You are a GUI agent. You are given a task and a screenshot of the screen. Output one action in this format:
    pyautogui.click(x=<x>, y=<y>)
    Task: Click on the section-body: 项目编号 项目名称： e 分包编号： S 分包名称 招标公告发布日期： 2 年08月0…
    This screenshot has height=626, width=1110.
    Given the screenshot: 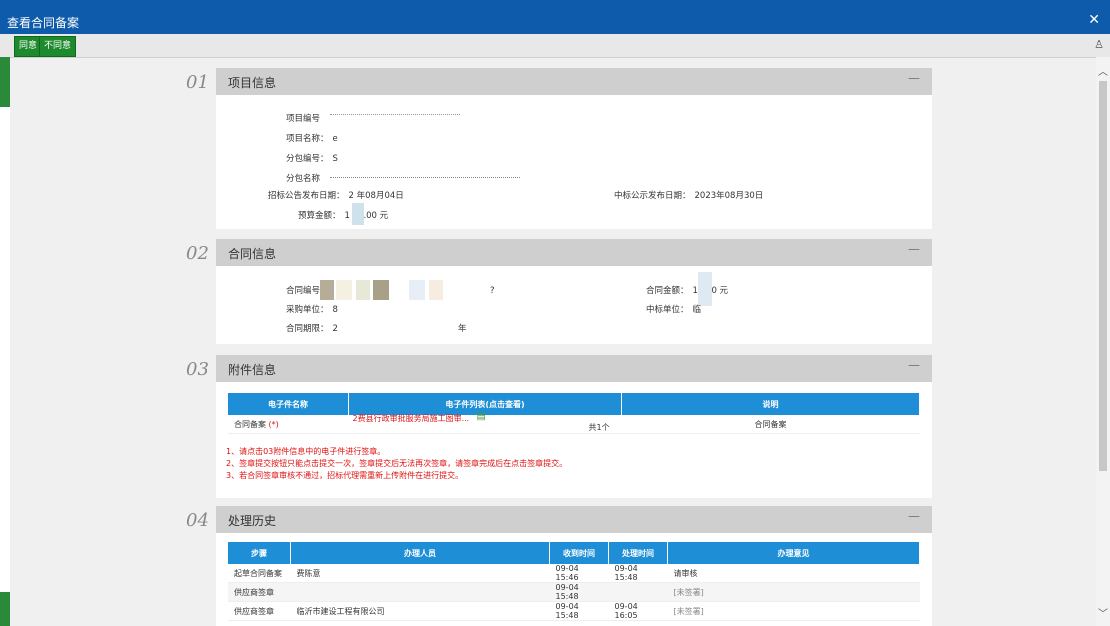 What is the action you would take?
    pyautogui.click(x=574, y=162)
    